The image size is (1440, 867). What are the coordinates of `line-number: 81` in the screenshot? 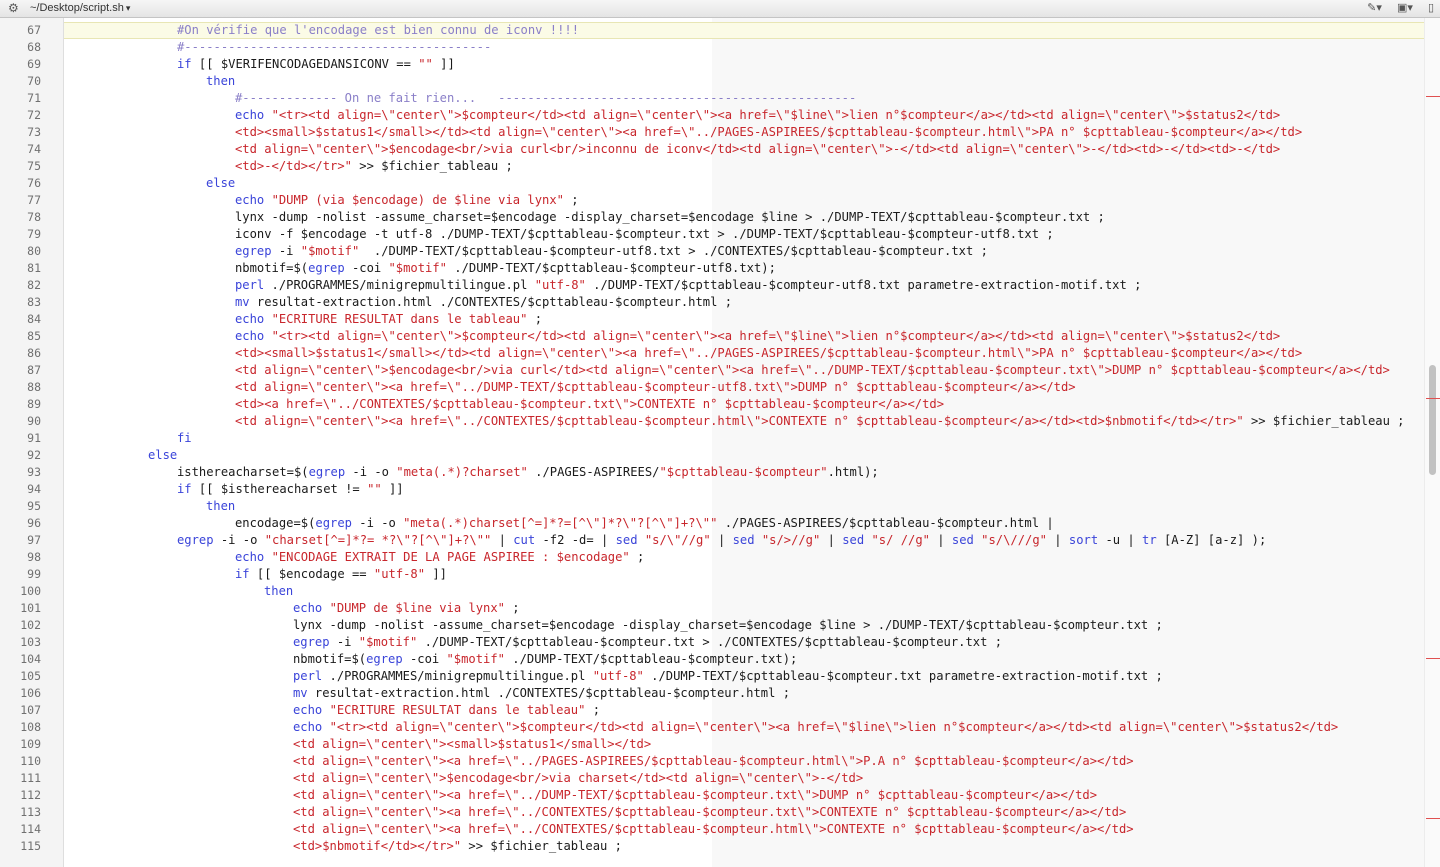 It's located at (34, 268).